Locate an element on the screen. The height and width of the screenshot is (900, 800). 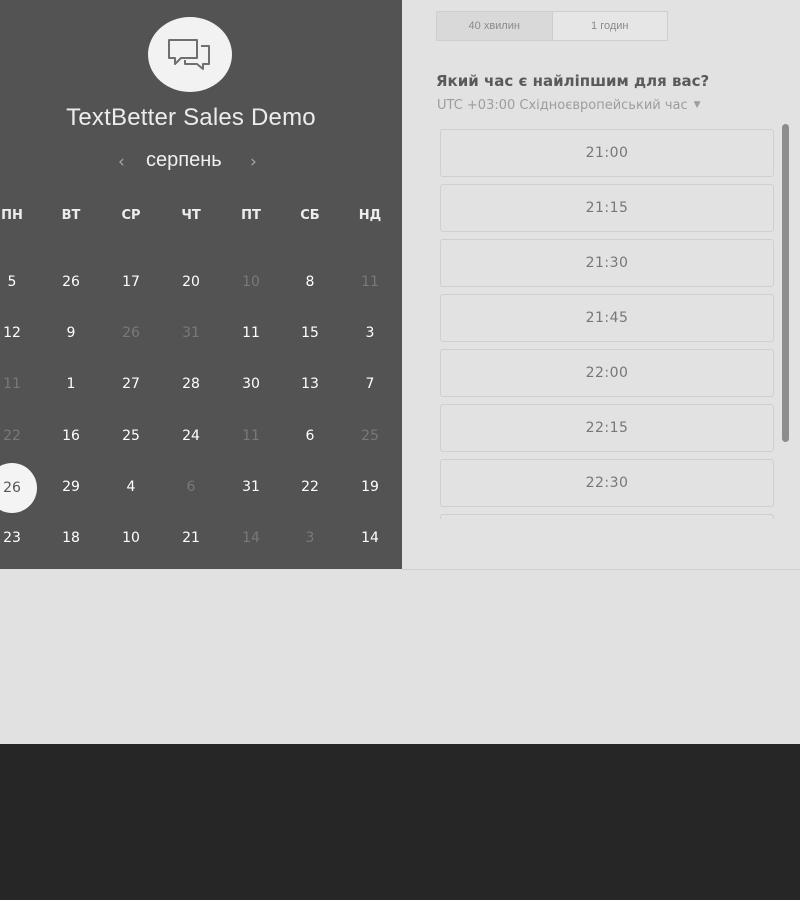
day-cell: 23 is located at coordinates (16, 538).